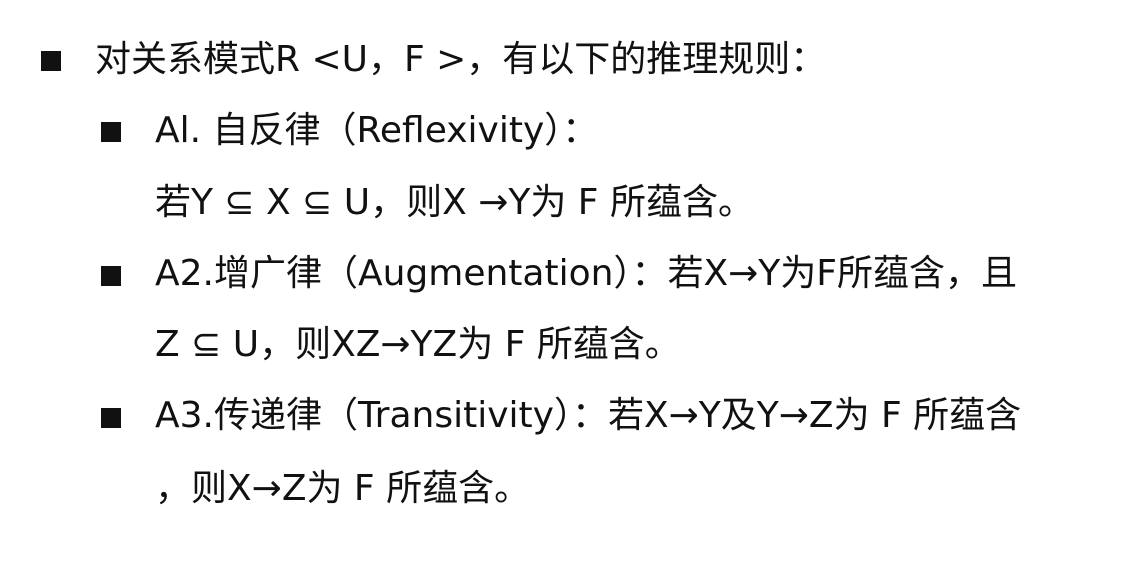  Describe the element at coordinates (454, 202) in the screenshot. I see `rule-reflexivity-body: 若Y ⊆ X ⊆ U，则X →Y为 F 所蕴含。` at that location.